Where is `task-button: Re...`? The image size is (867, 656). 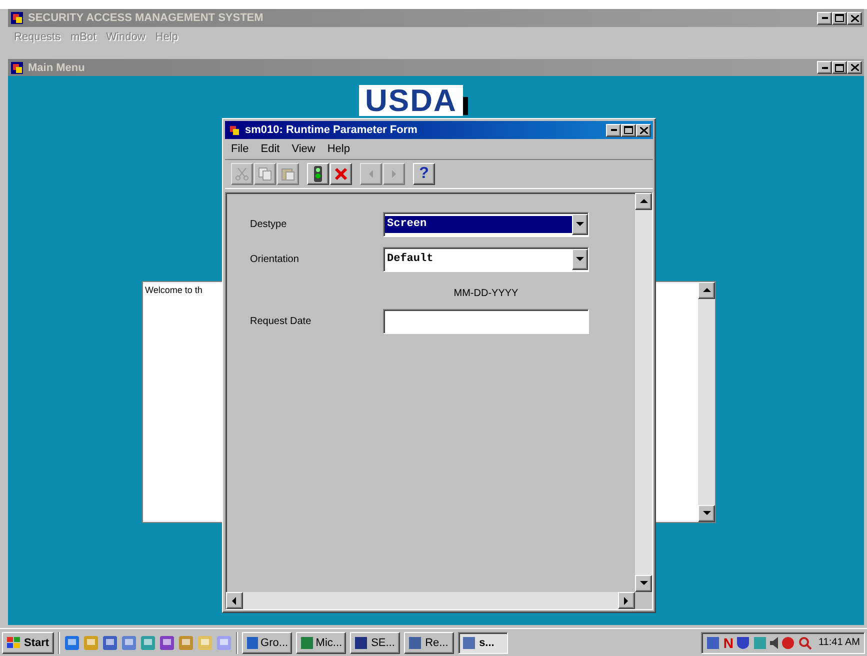
task-button: Re... is located at coordinates (429, 643).